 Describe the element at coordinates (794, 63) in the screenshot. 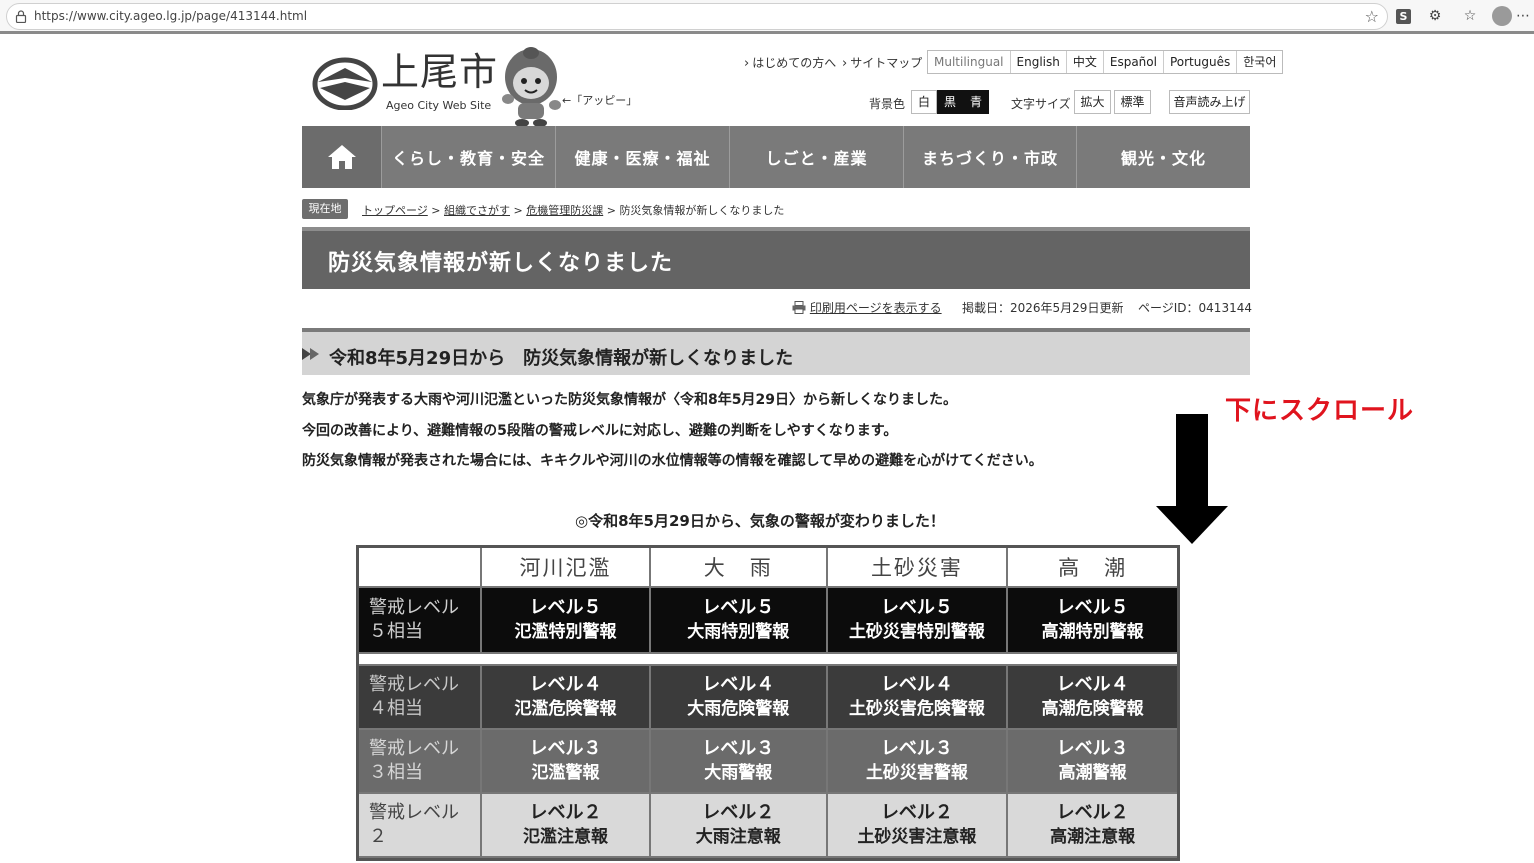

I see `link-first-visit-label: はじめての方へ` at that location.